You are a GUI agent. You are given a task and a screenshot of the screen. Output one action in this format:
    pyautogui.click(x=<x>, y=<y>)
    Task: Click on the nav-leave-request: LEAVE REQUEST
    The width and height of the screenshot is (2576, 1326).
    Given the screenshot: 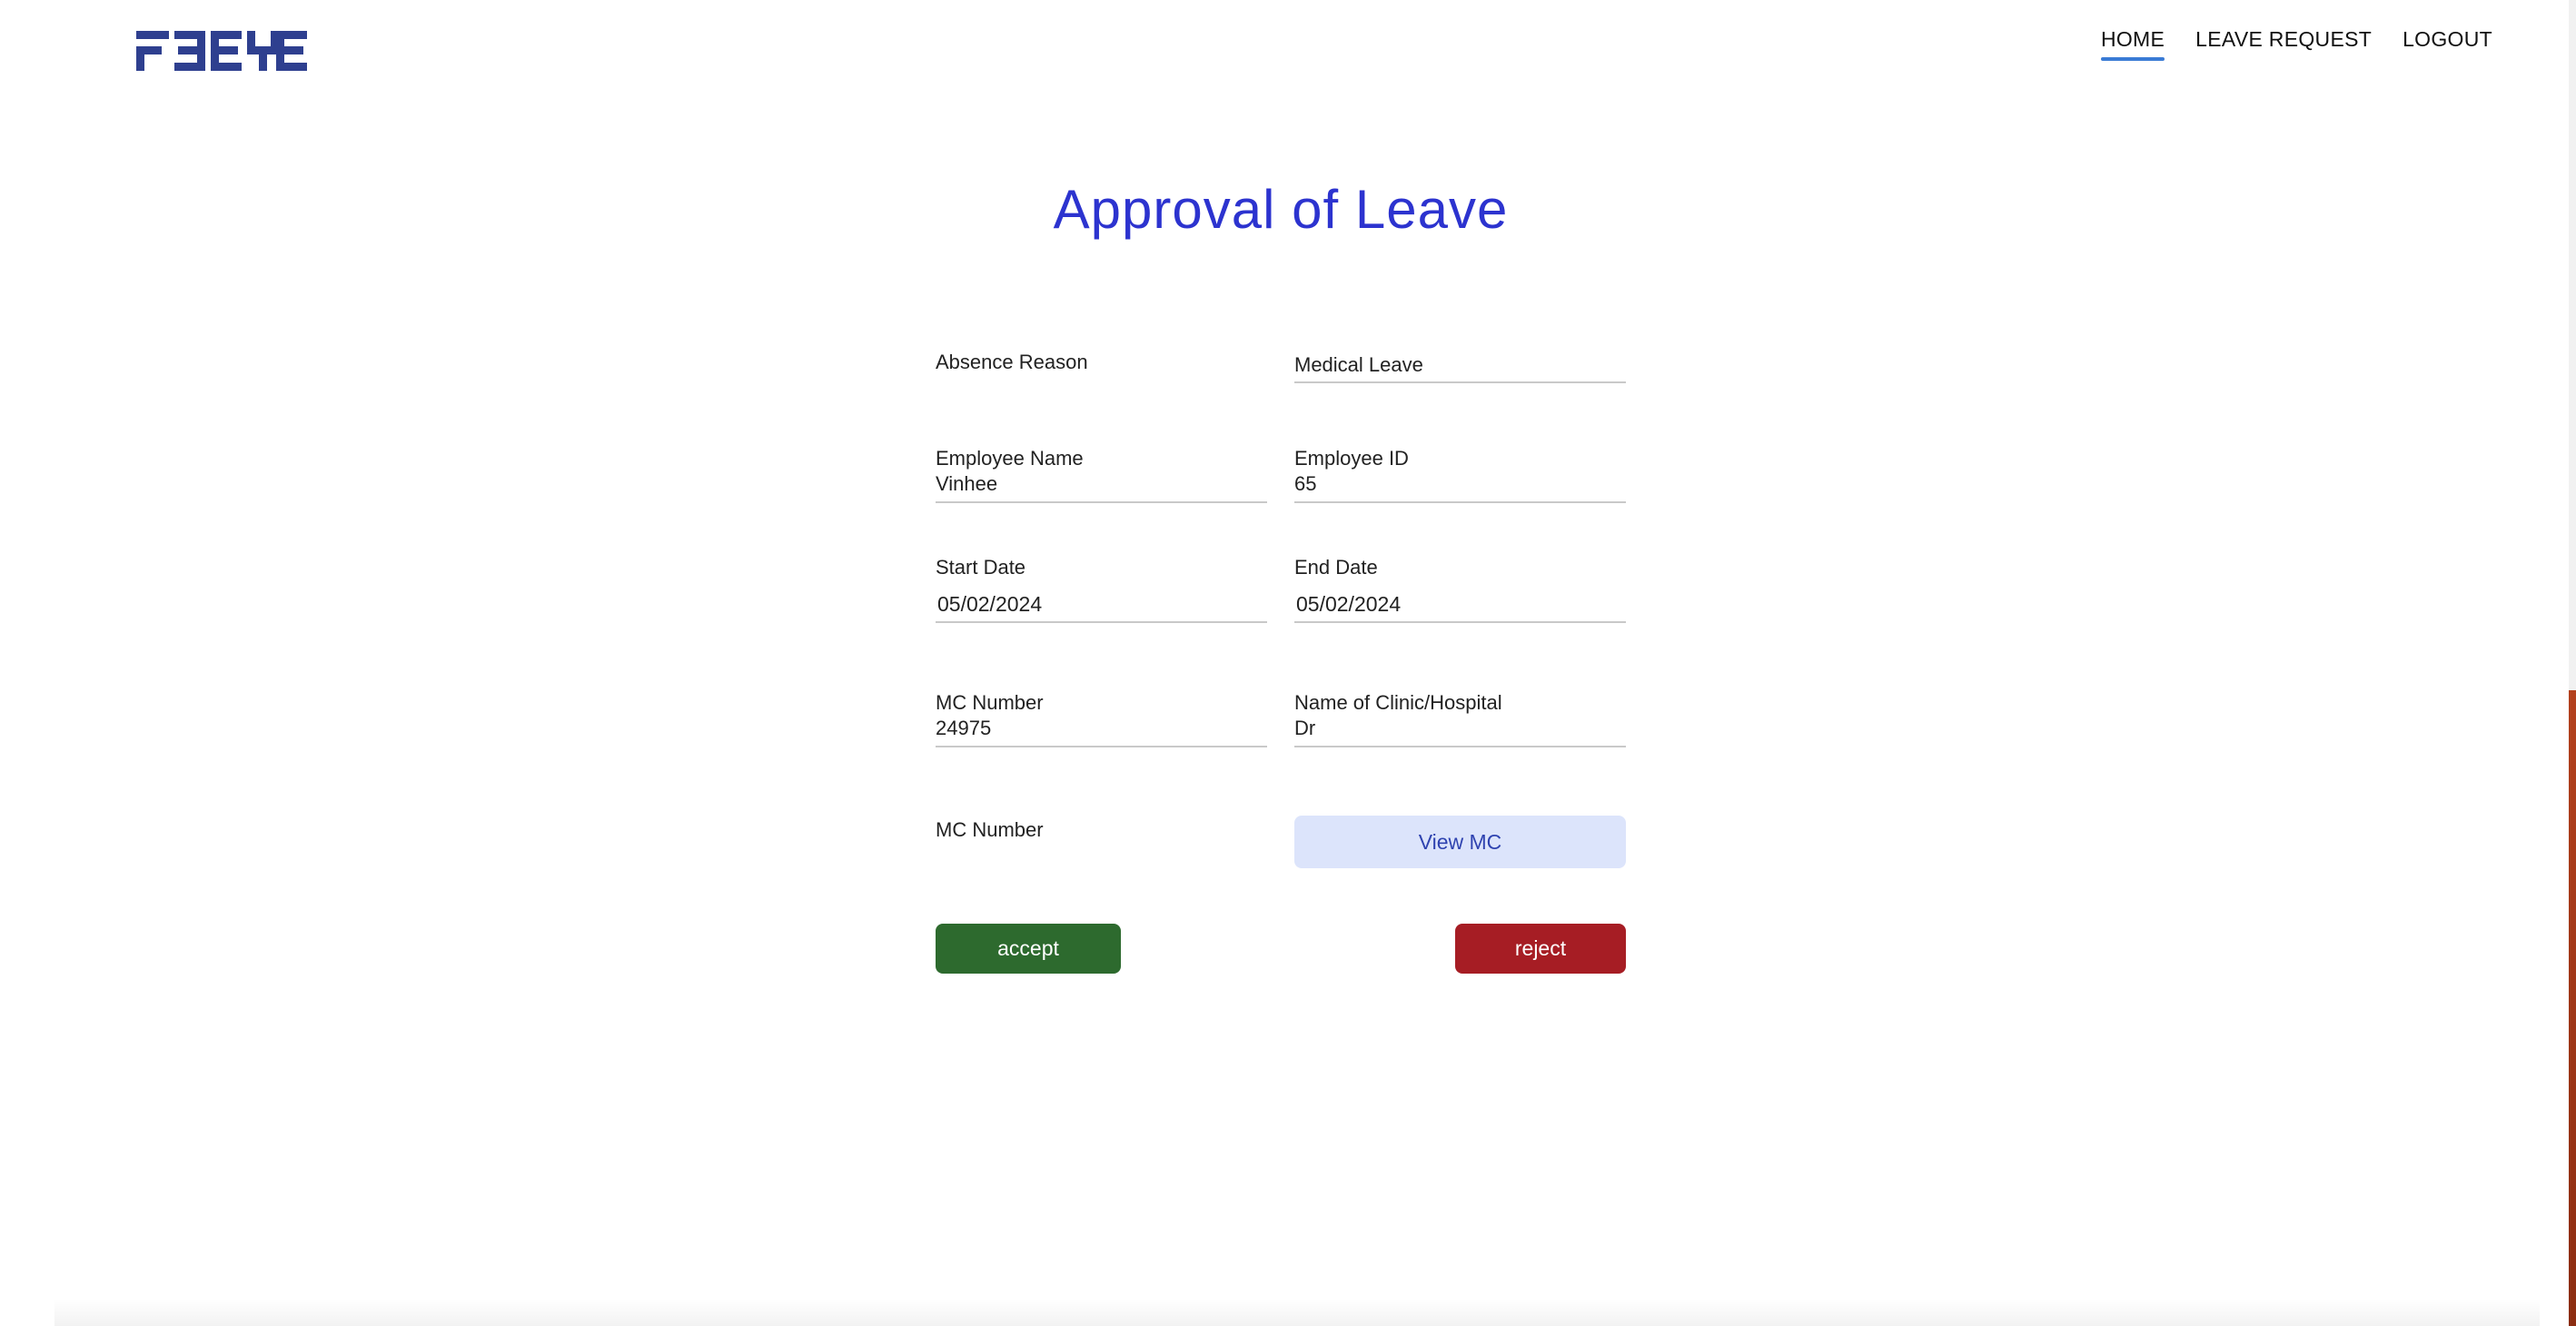 What is the action you would take?
    pyautogui.click(x=2283, y=45)
    